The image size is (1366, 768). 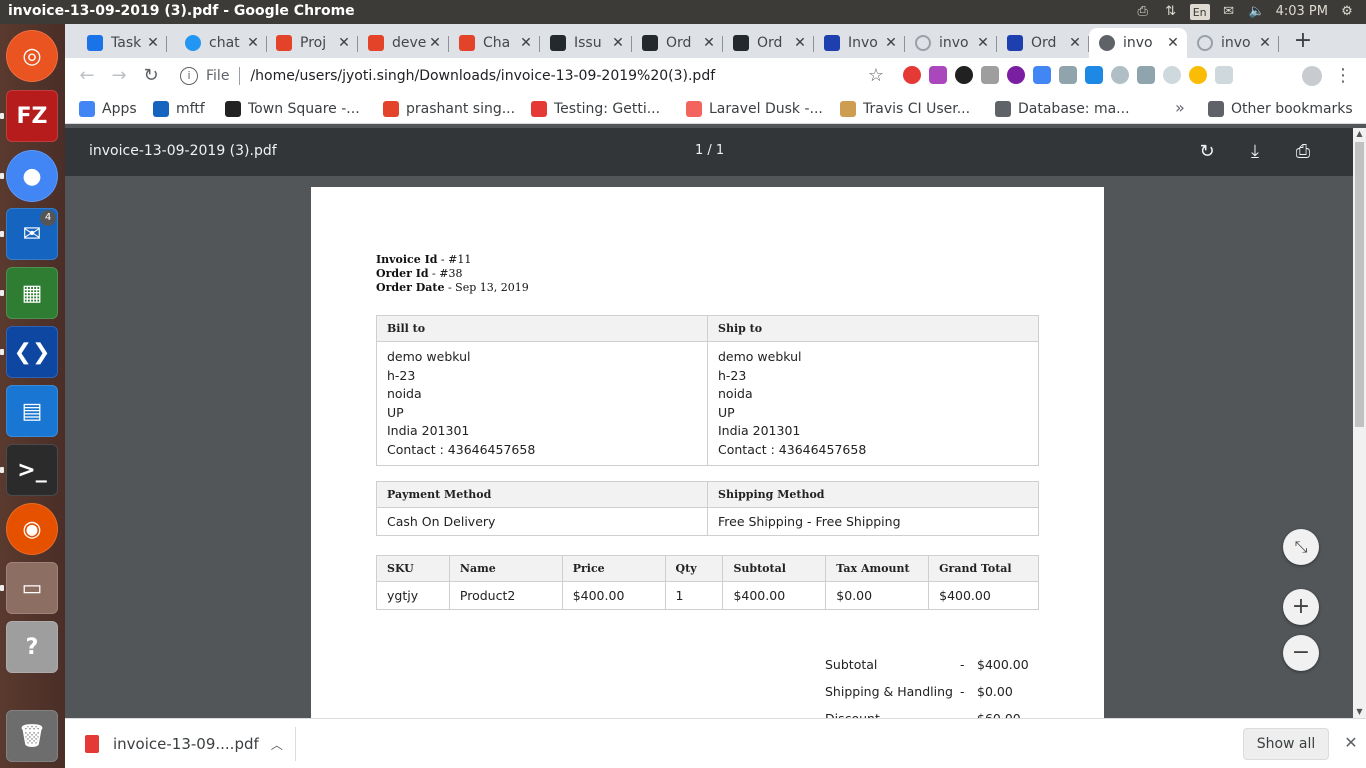 I want to click on translate-extension-icon, so click(x=1042, y=75).